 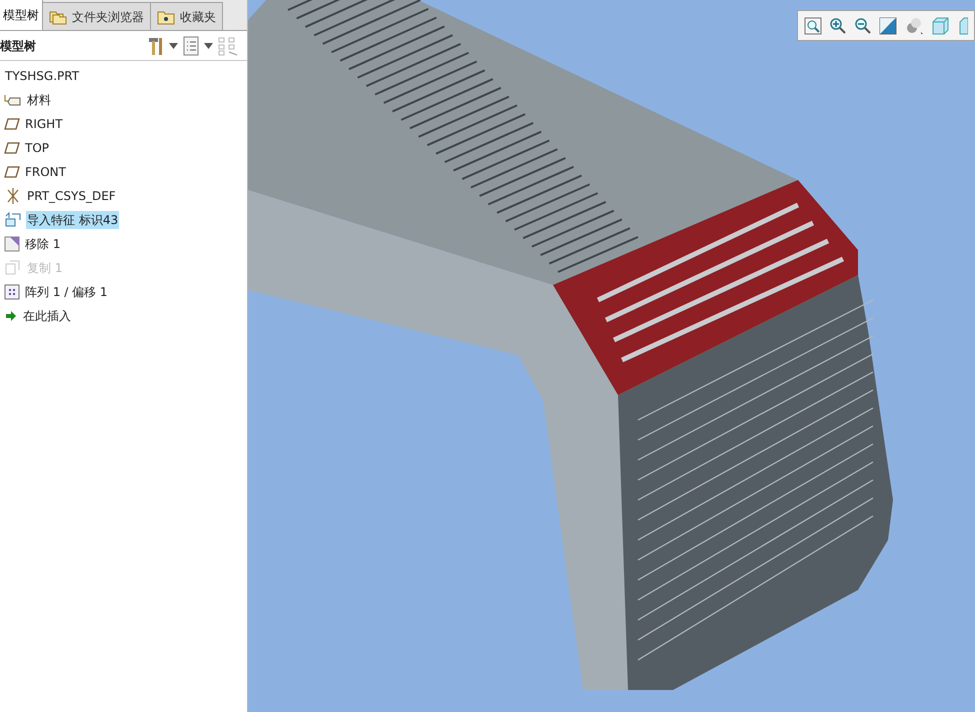 I want to click on zoom-out-icon, so click(x=863, y=25).